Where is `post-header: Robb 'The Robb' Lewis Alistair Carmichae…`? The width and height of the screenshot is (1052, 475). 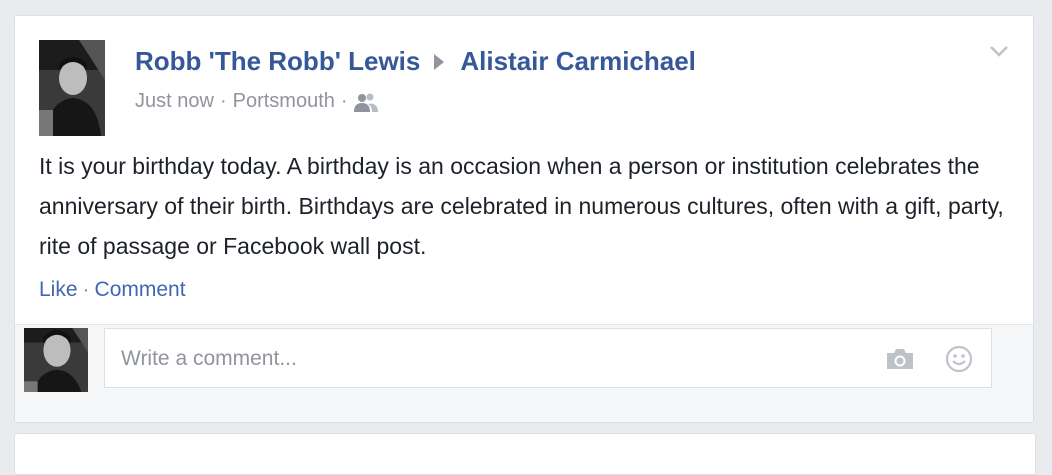
post-header: Robb 'The Robb' Lewis Alistair Carmichae… is located at coordinates (415, 61).